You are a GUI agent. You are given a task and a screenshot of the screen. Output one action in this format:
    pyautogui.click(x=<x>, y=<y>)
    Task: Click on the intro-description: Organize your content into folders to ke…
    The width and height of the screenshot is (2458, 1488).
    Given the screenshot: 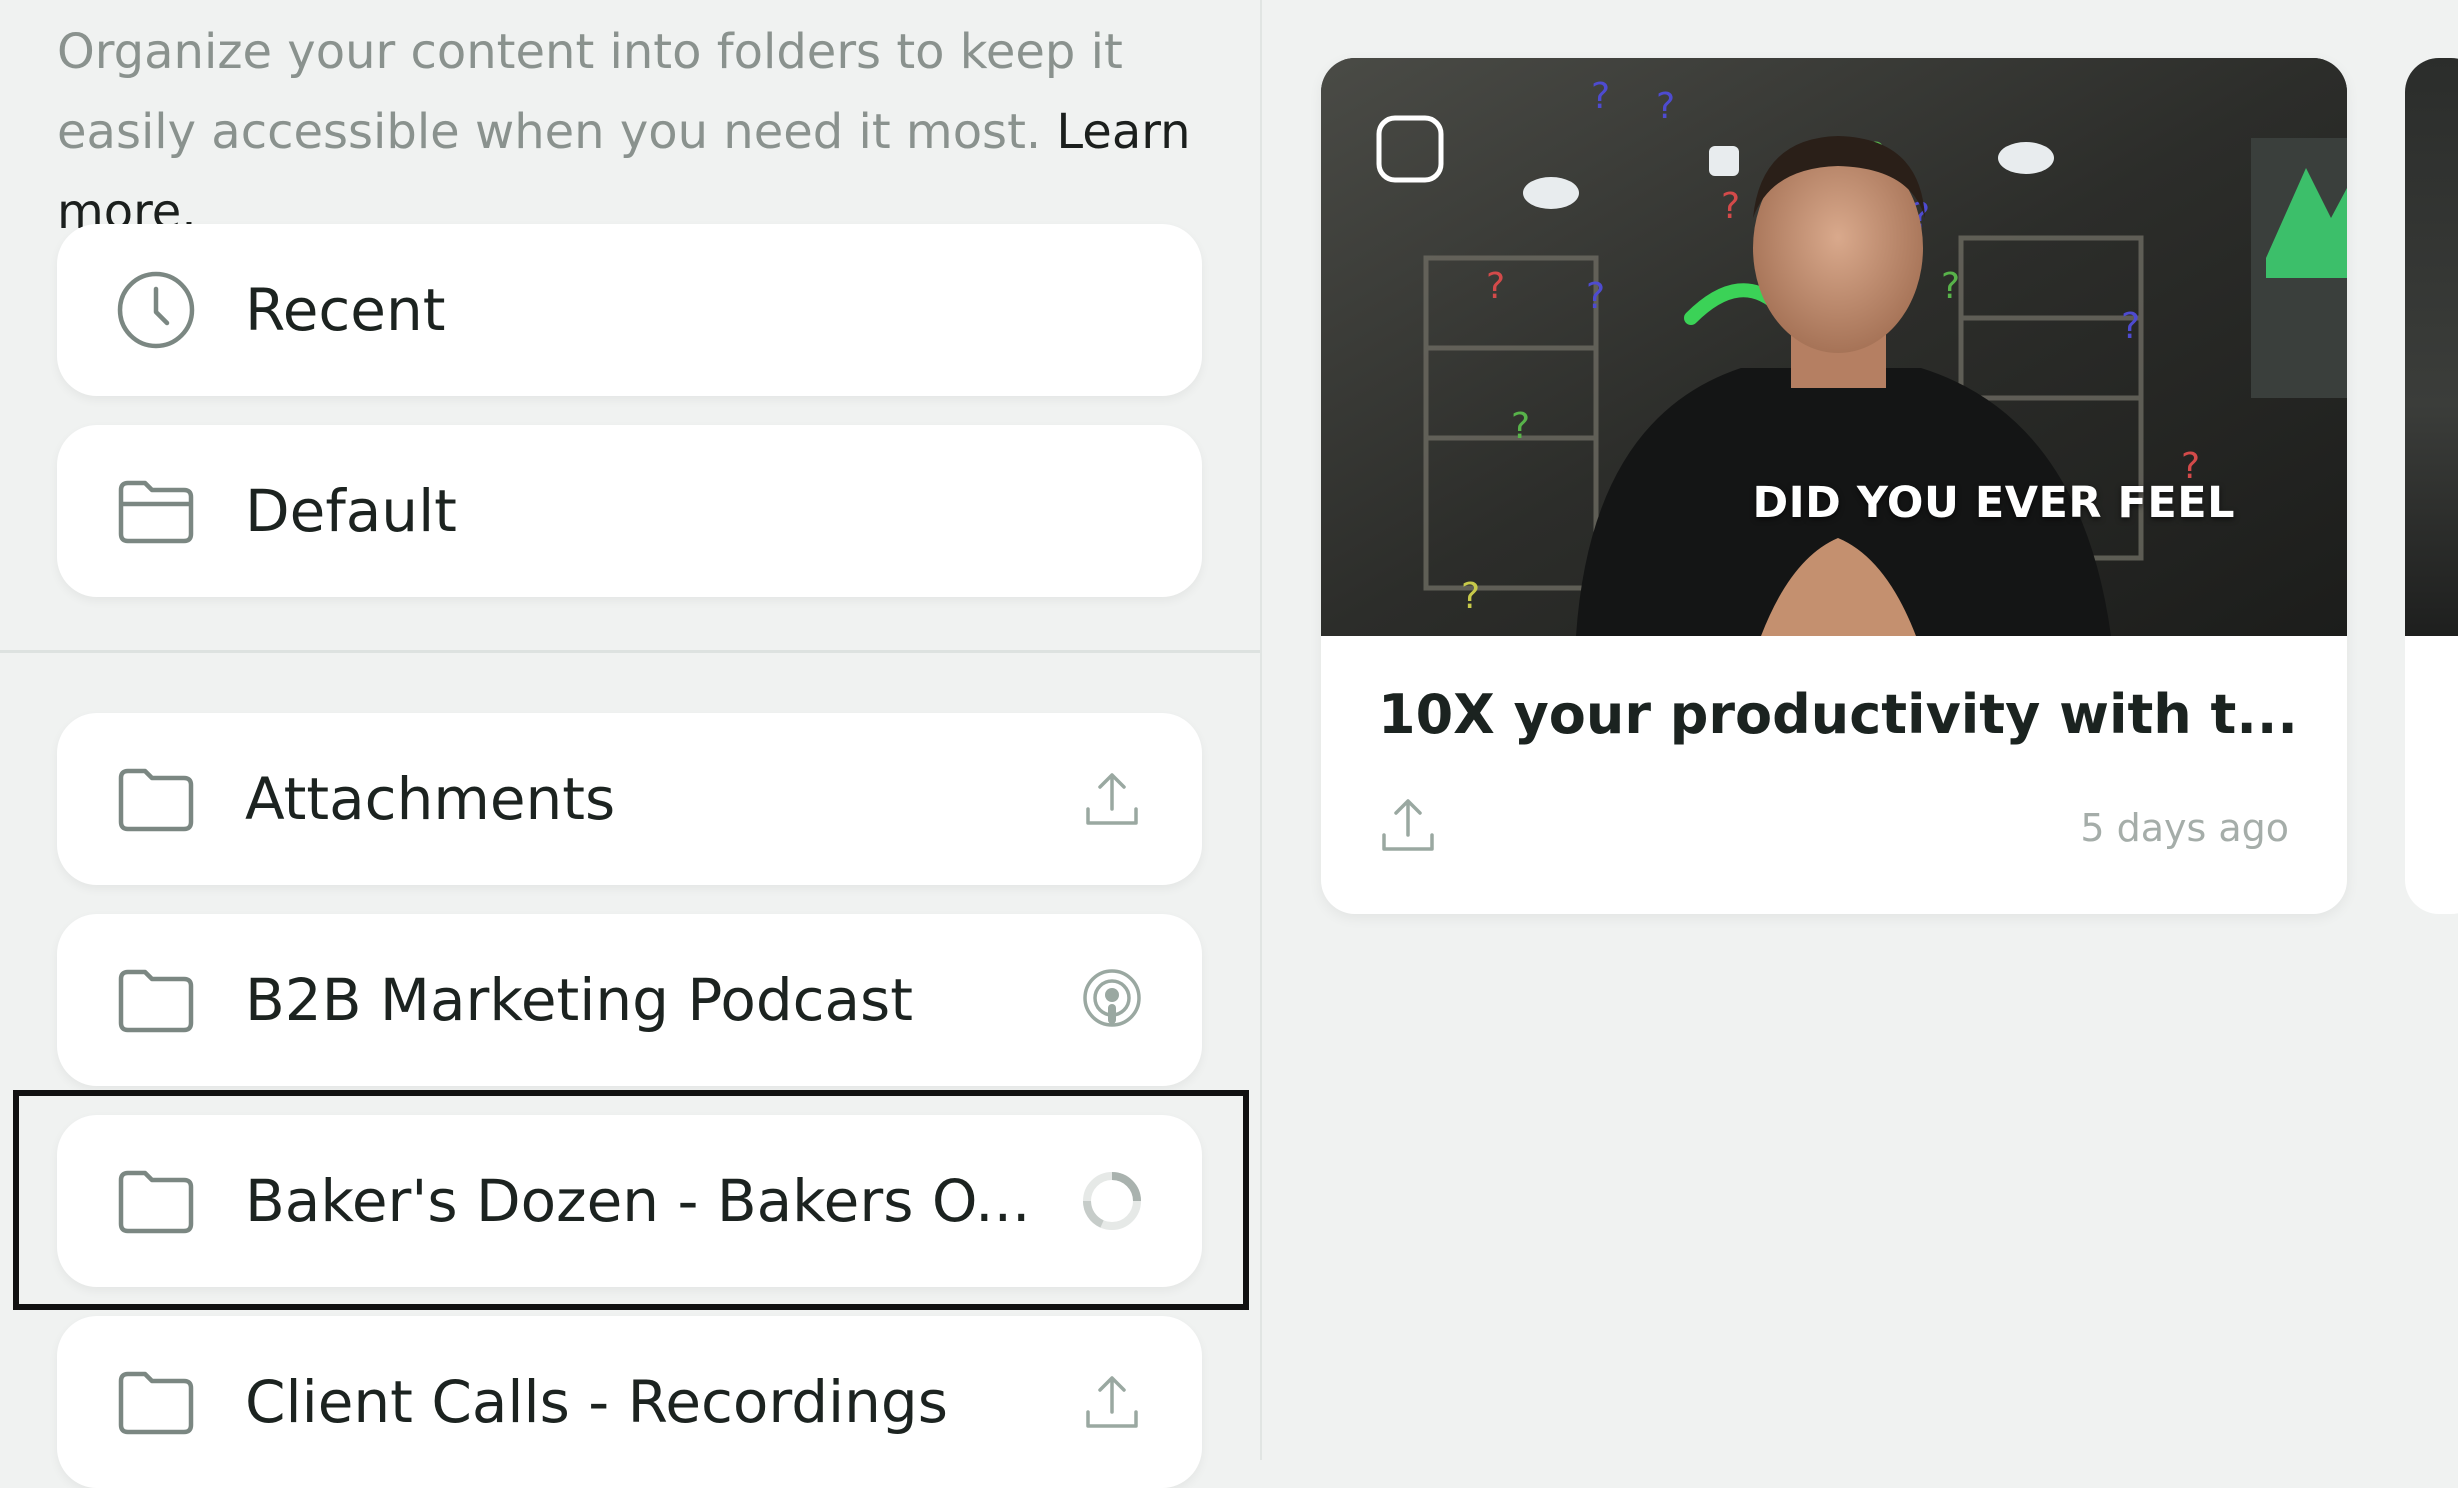 What is the action you would take?
    pyautogui.click(x=590, y=92)
    